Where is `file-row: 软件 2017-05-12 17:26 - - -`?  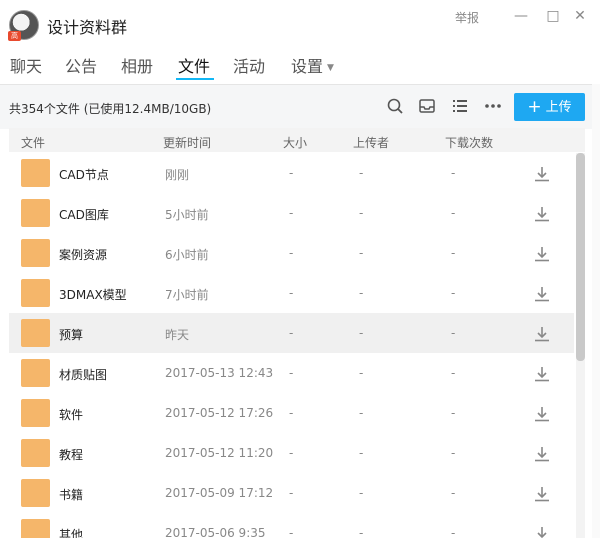
file-row: 软件 2017-05-12 17:26 - - - is located at coordinates (291, 413).